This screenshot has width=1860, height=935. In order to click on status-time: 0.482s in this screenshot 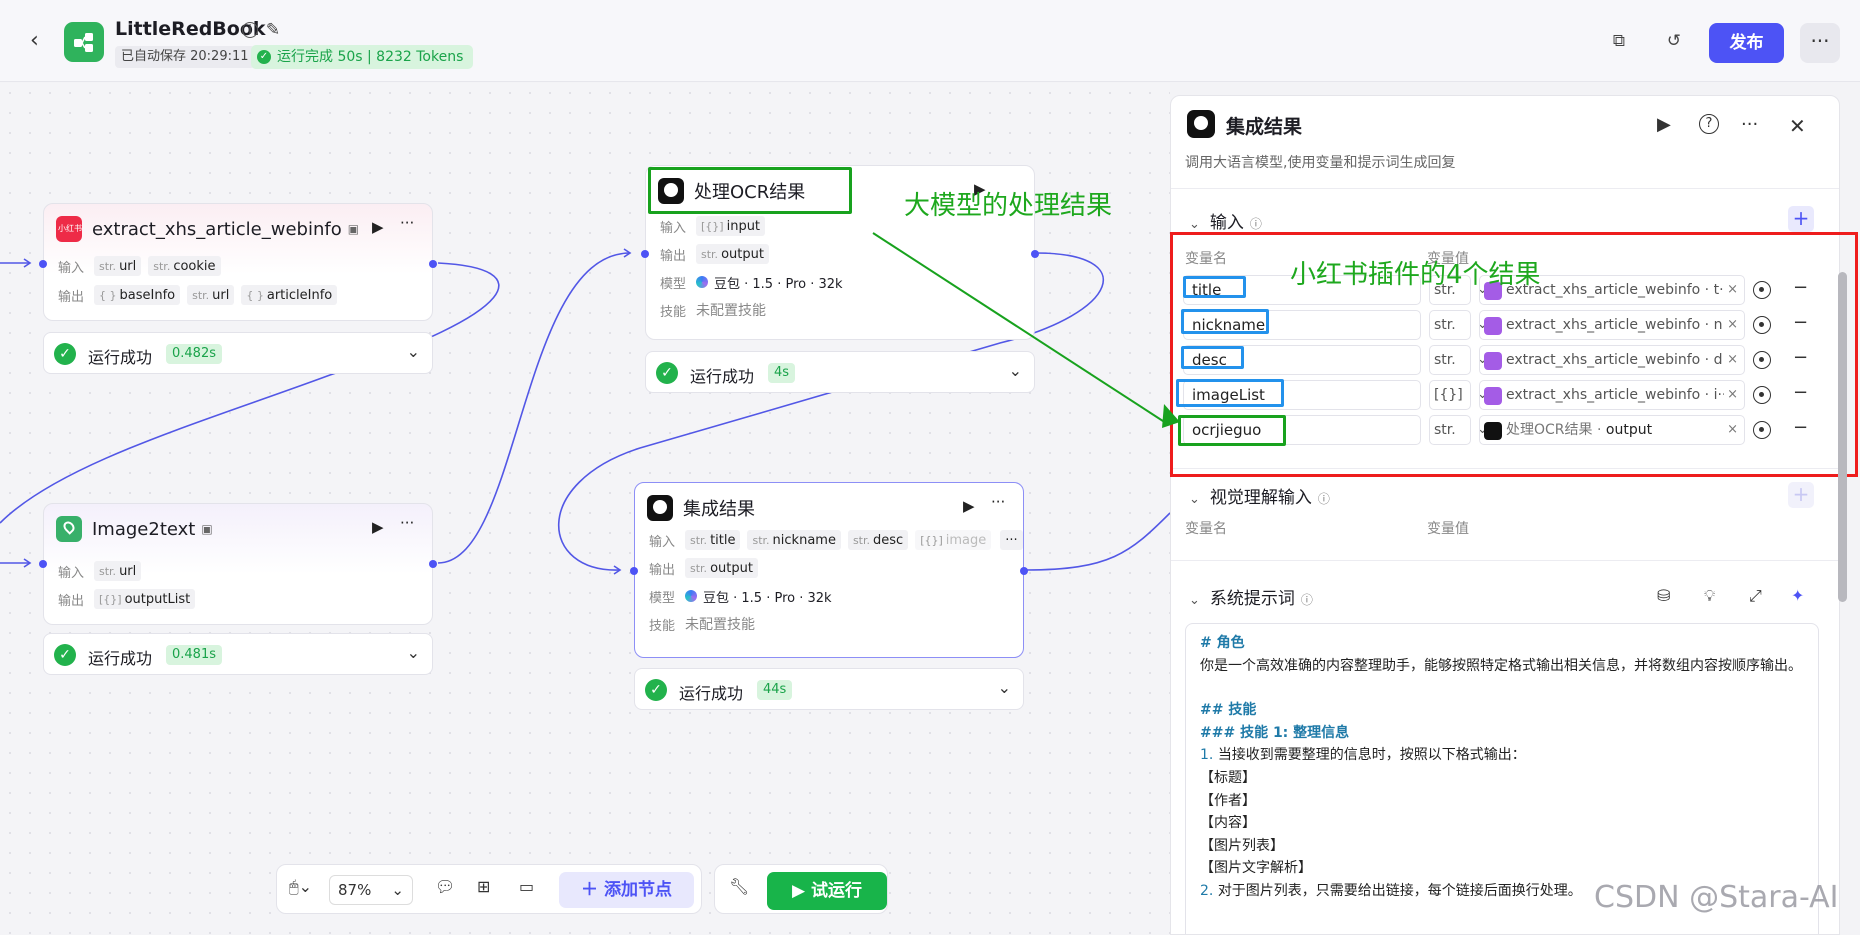, I will do `click(194, 354)`.